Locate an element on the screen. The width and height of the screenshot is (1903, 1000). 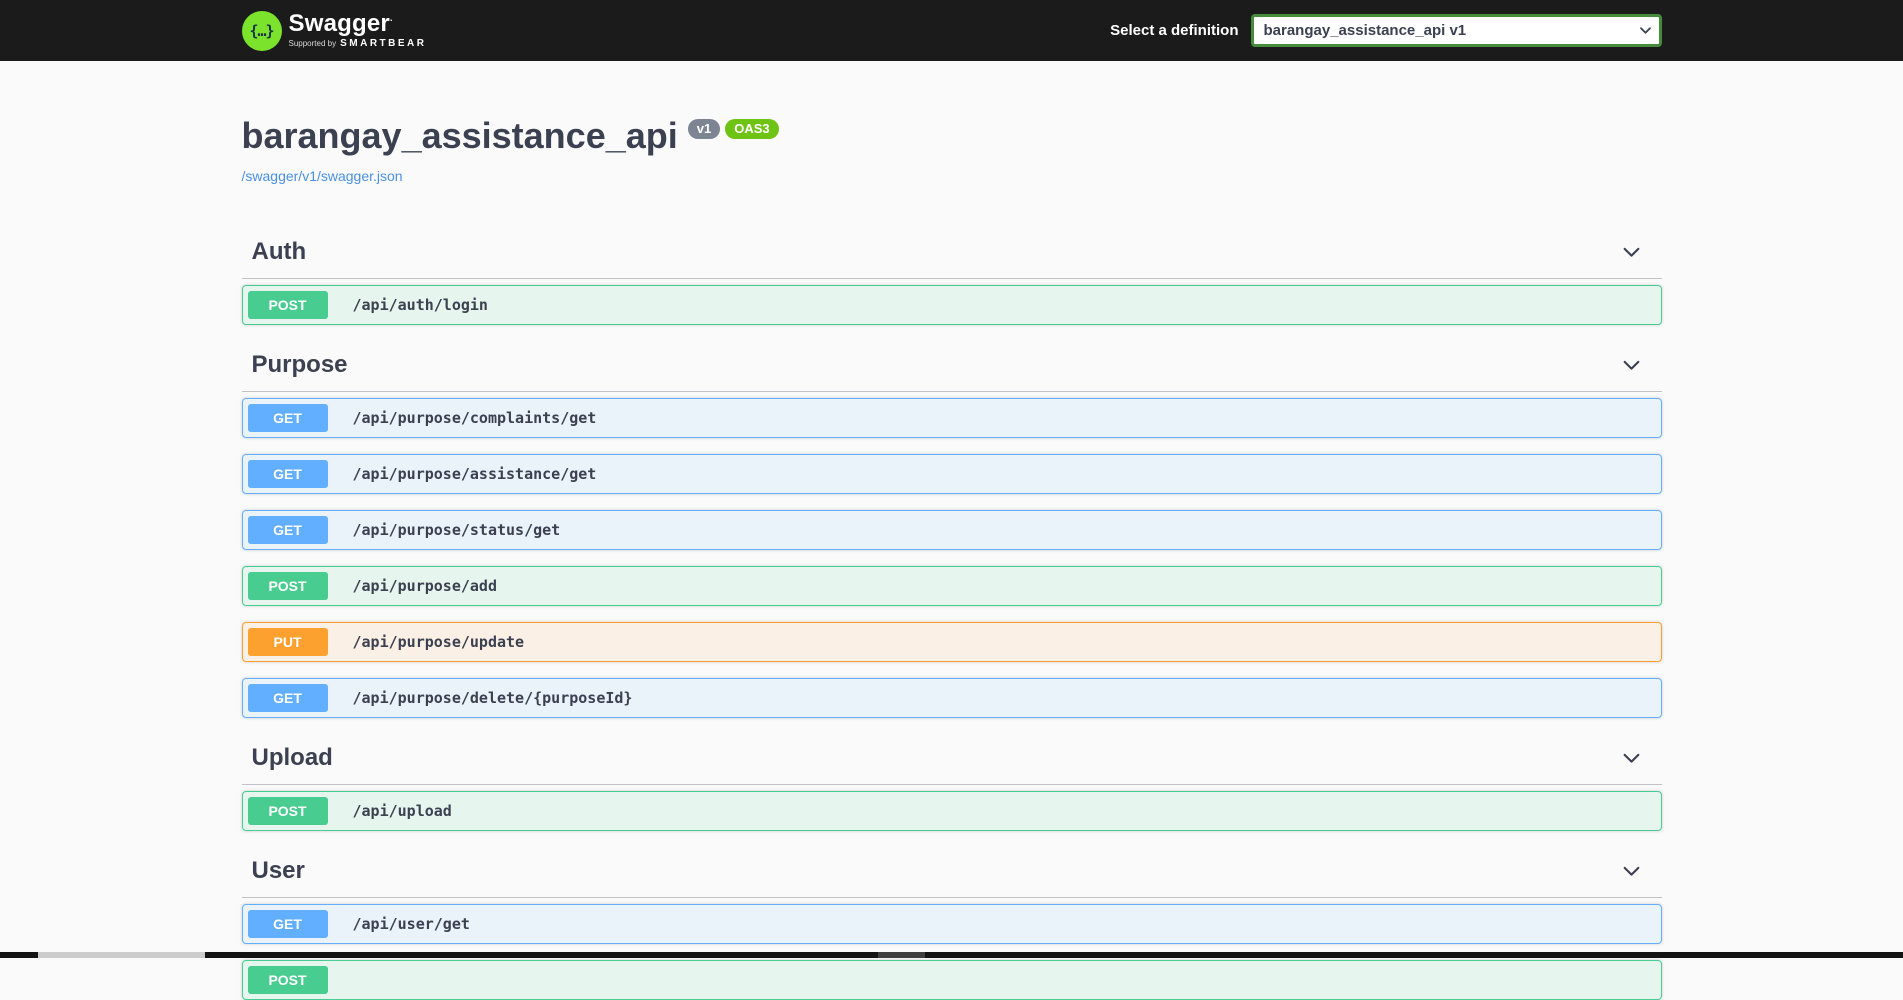
endpoint-path: /api/purpose/complaints/get is located at coordinates (474, 418).